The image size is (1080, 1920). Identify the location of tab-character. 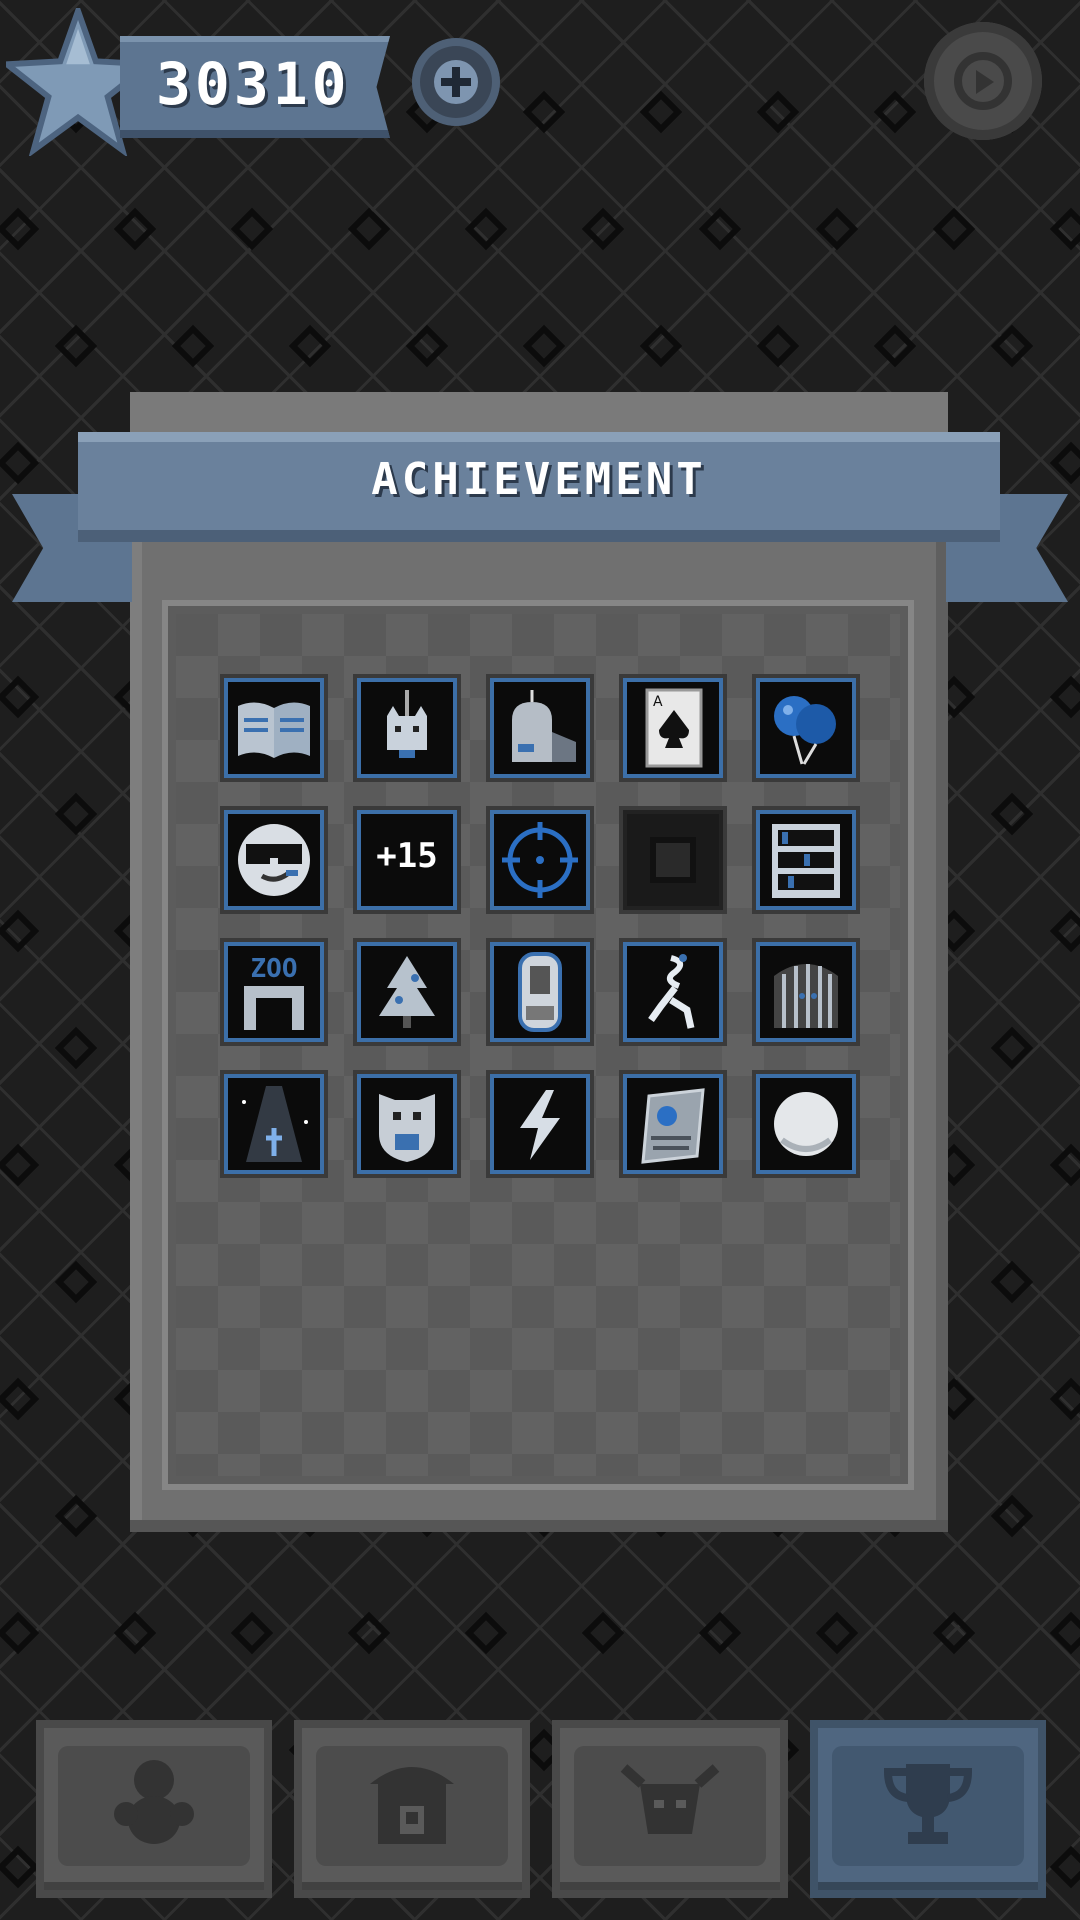
(154, 1809).